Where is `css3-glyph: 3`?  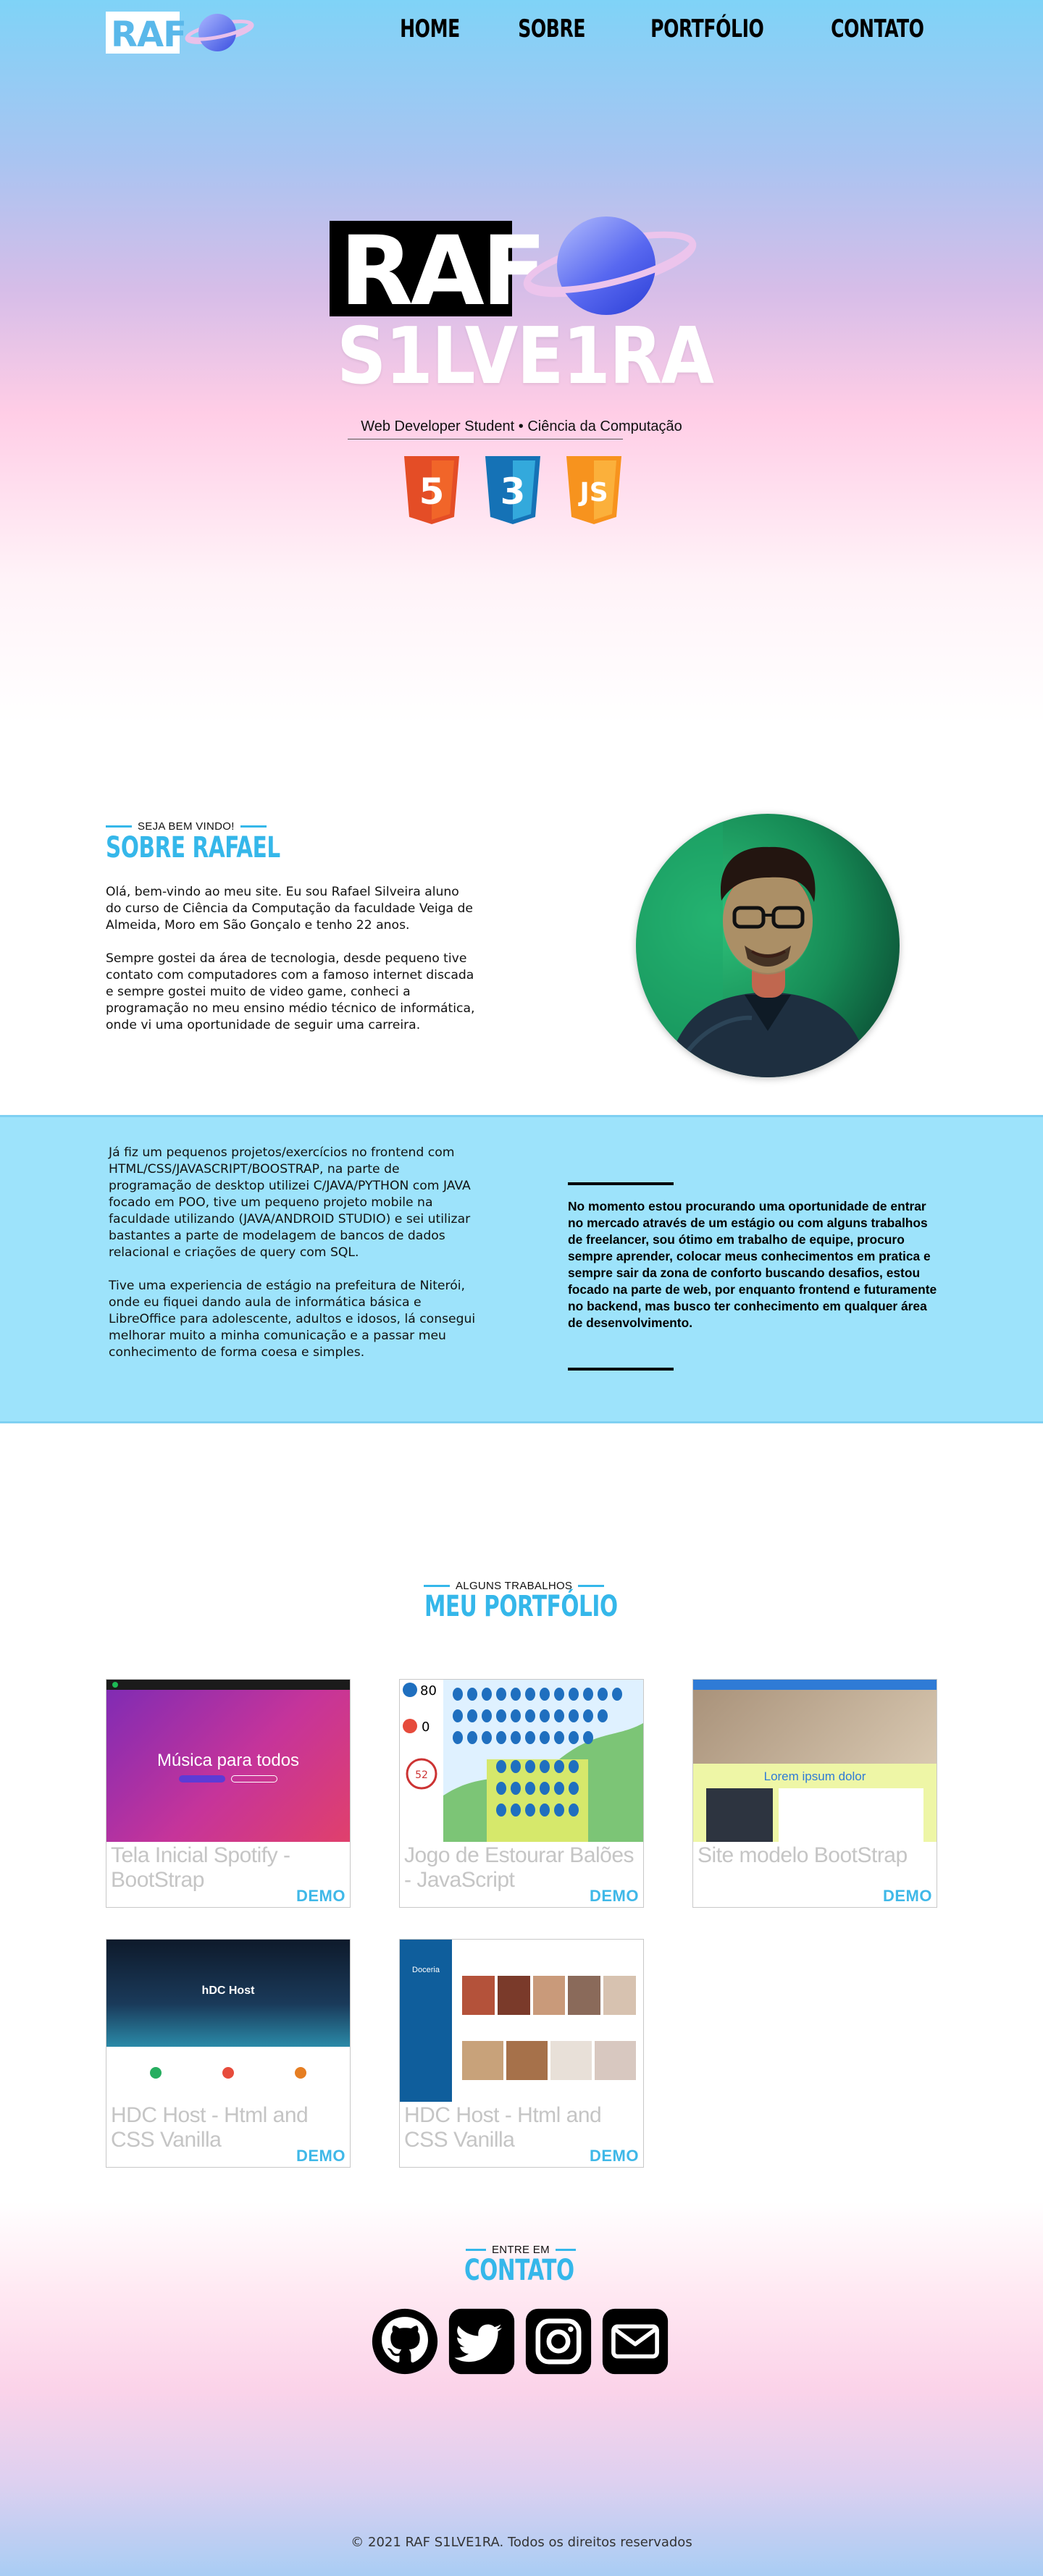 css3-glyph: 3 is located at coordinates (513, 492).